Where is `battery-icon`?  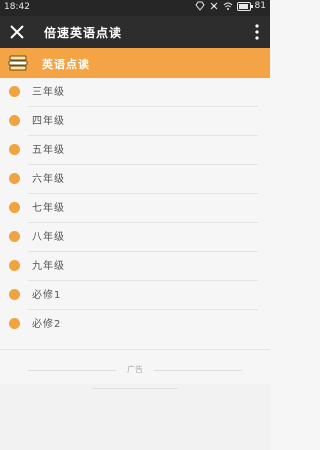 battery-icon is located at coordinates (244, 6).